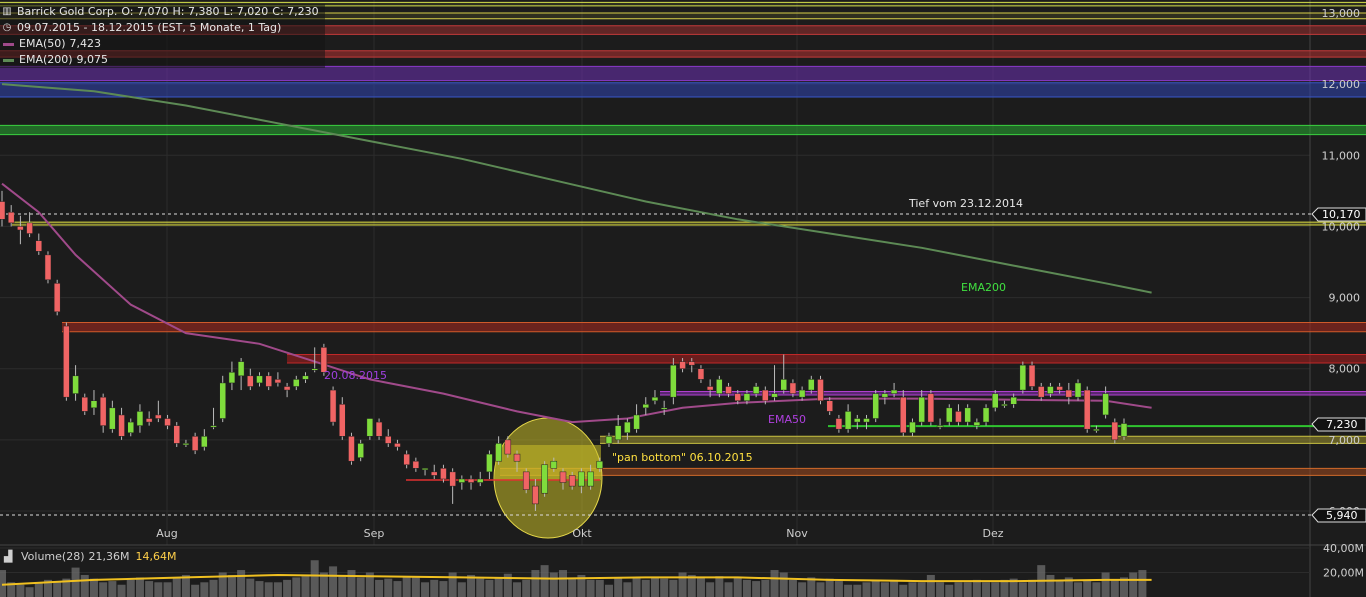 Image resolution: width=1366 pixels, height=597 pixels. Describe the element at coordinates (983, 439) in the screenshot. I see `band-fill` at that location.